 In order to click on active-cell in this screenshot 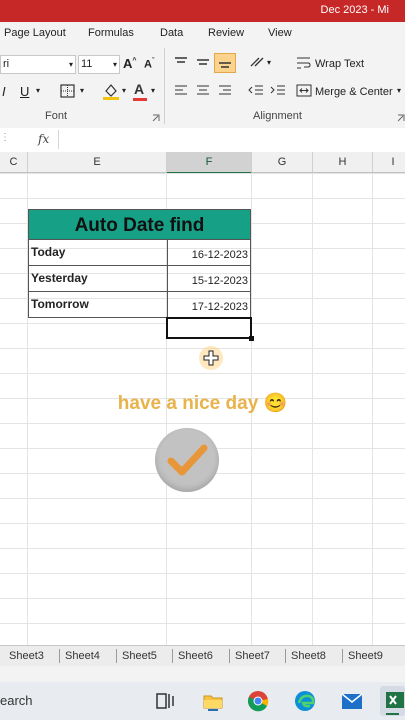, I will do `click(210, 329)`.